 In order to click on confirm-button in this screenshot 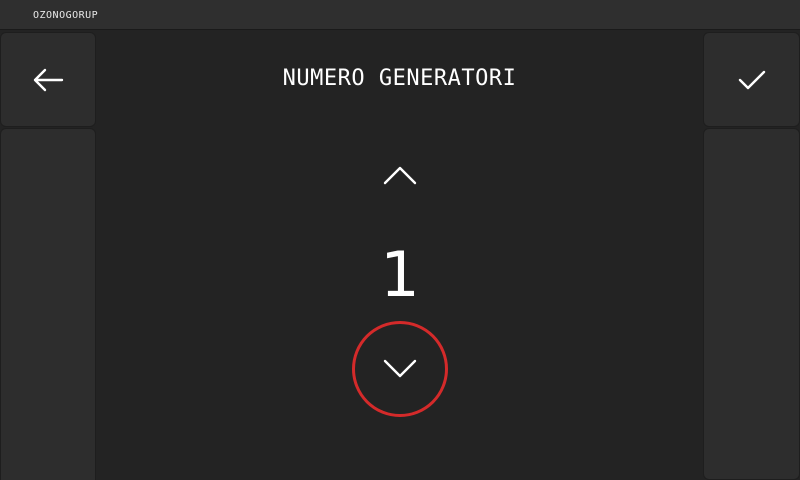, I will do `click(751, 79)`.